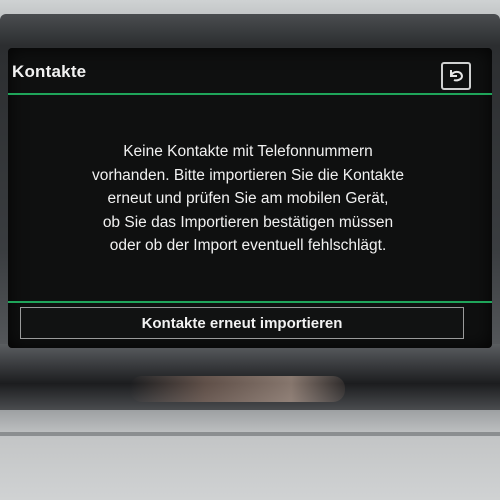 This screenshot has width=500, height=500. I want to click on reimport-contacts-button: Kontakte erneut importieren, so click(242, 323).